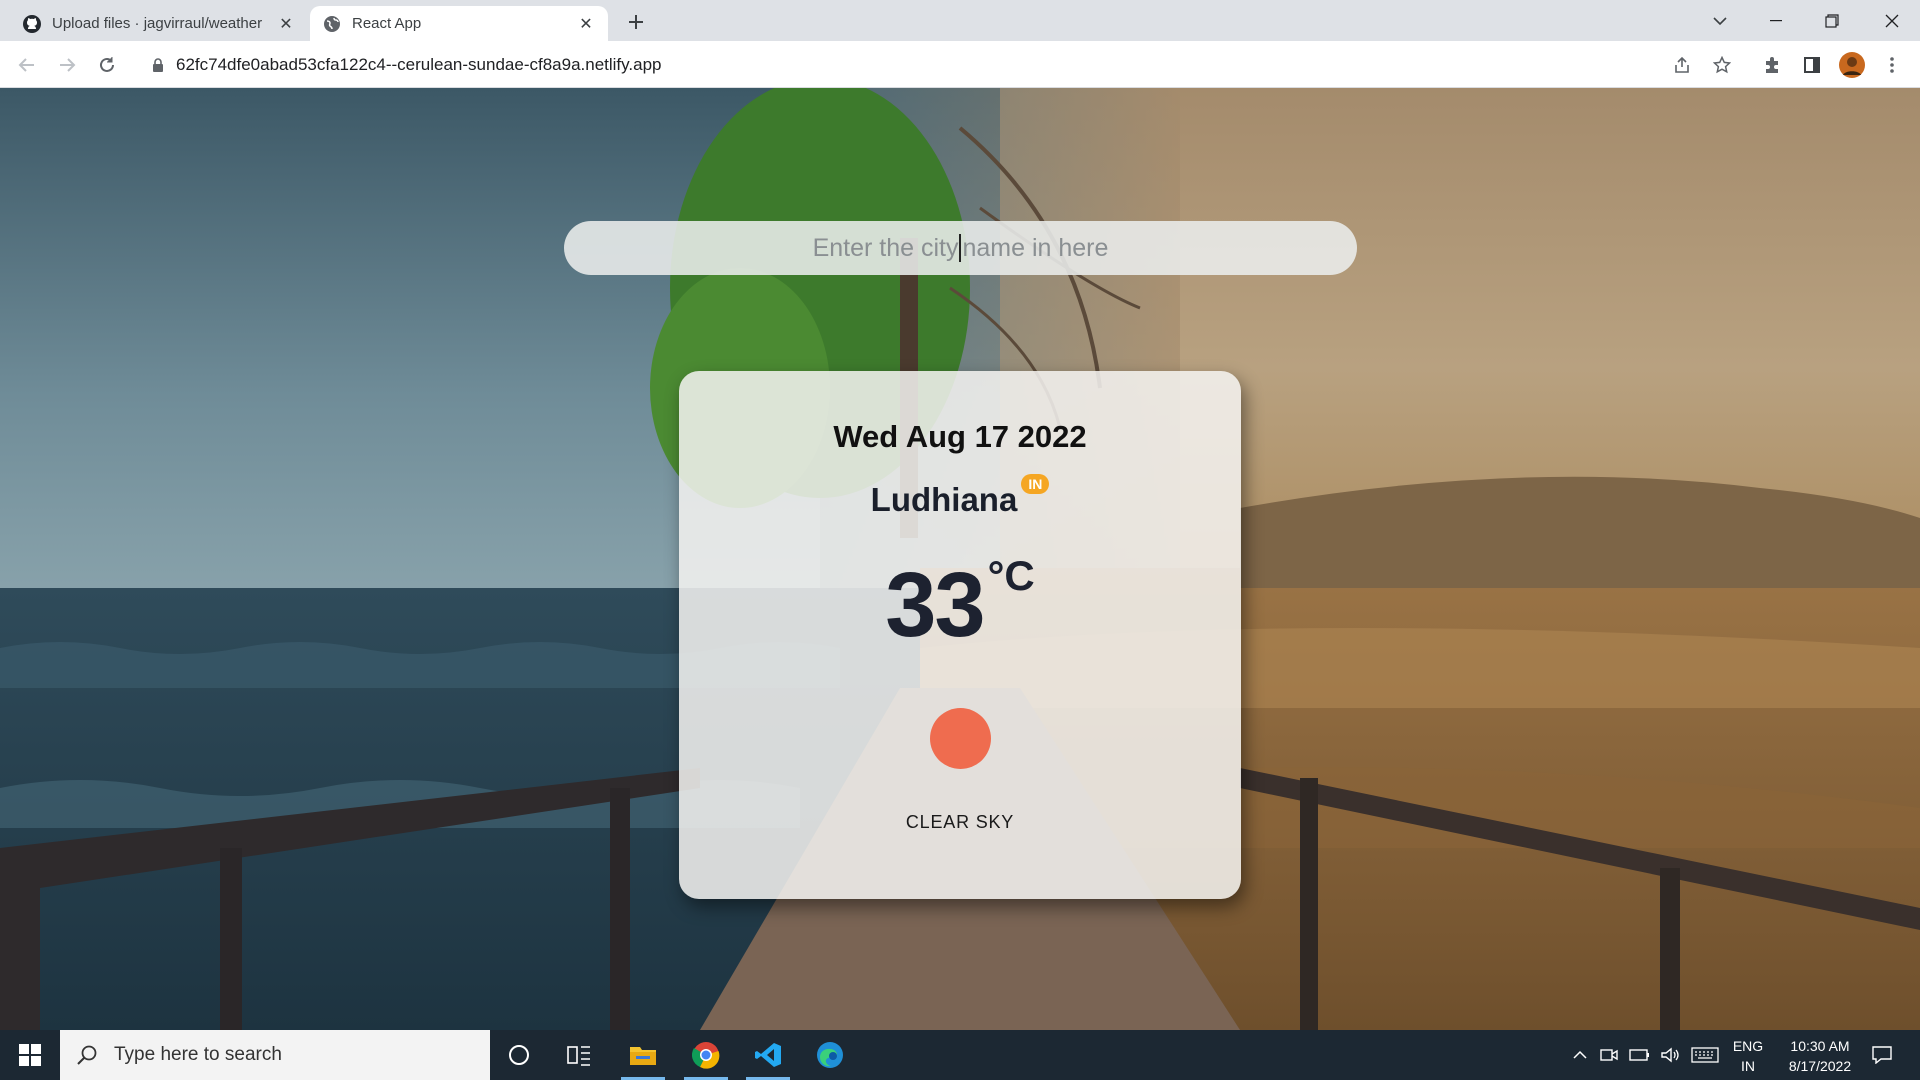 This screenshot has height=1080, width=1920. Describe the element at coordinates (830, 1055) in the screenshot. I see `edge-icon` at that location.